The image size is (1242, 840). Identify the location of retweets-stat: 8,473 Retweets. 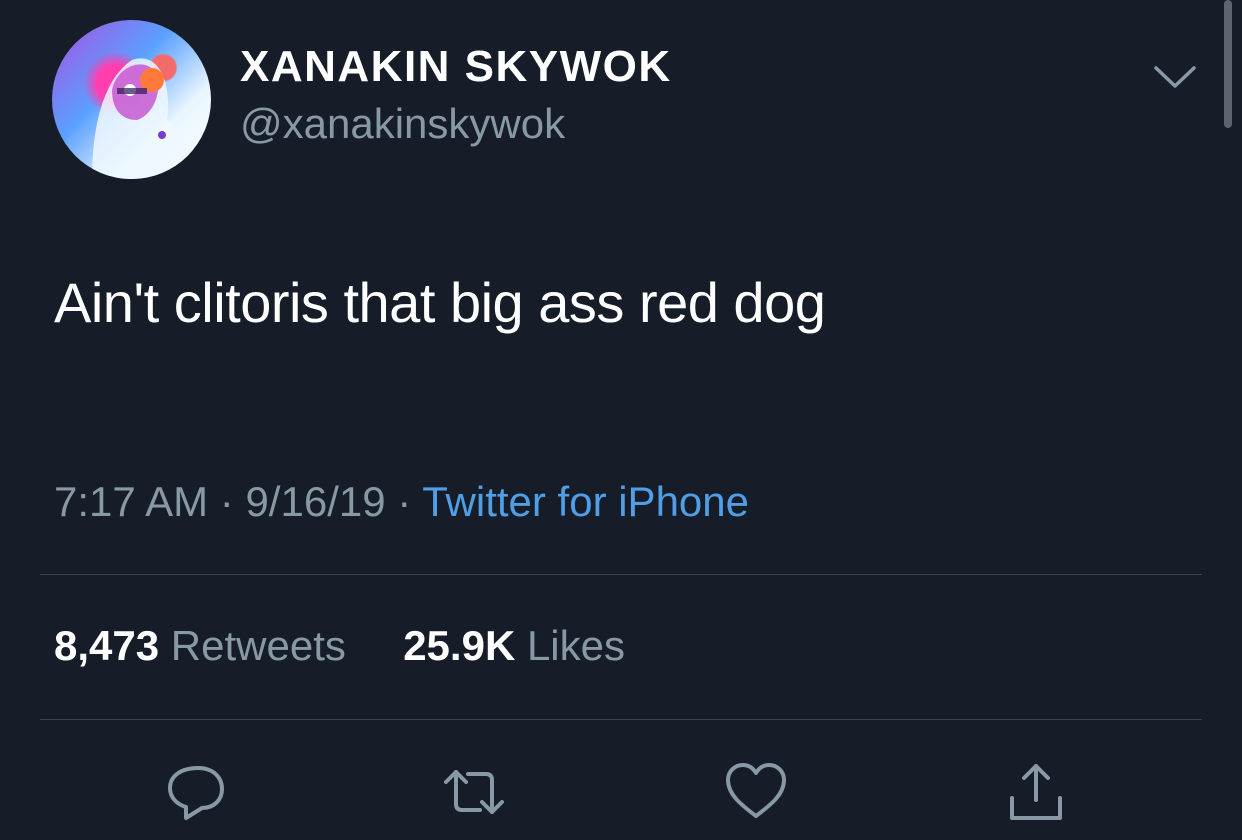
(206, 645).